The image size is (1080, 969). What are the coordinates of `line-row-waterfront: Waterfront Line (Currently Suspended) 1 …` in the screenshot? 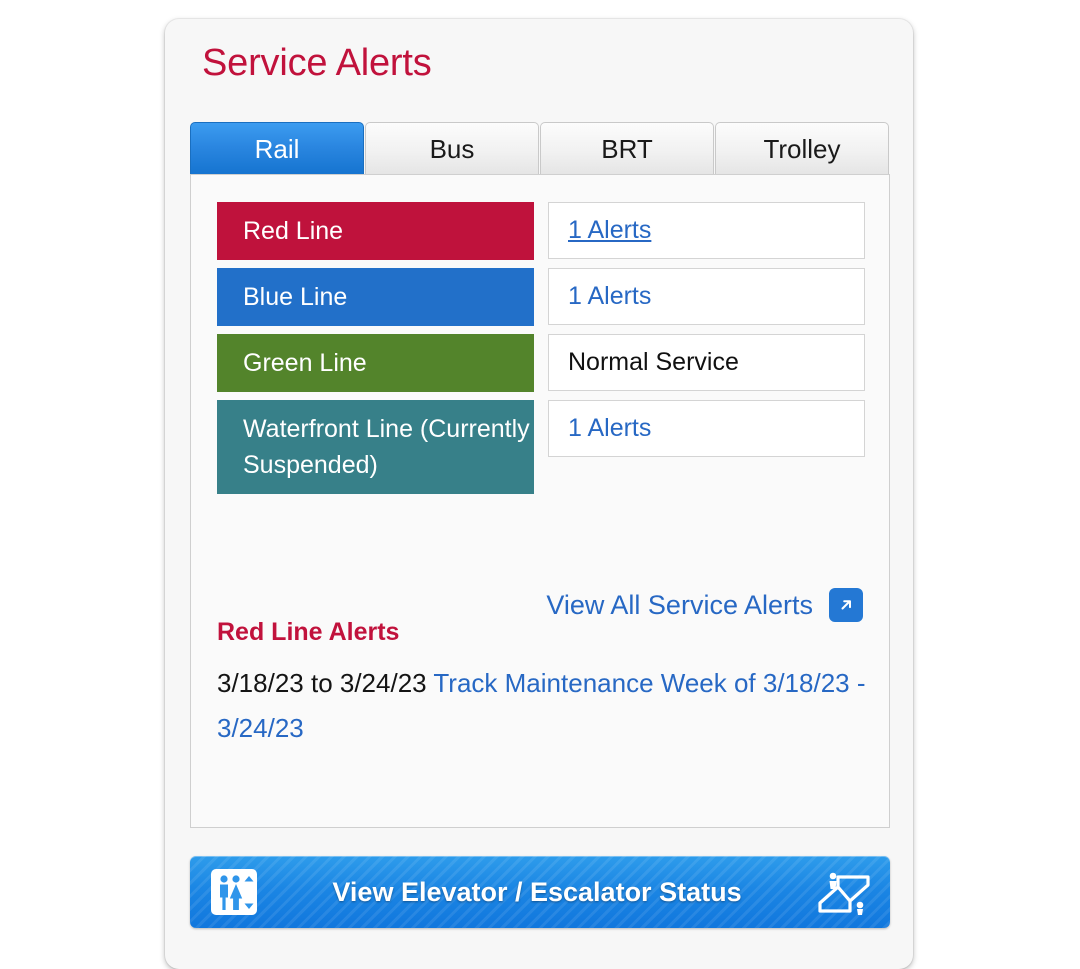 It's located at (541, 447).